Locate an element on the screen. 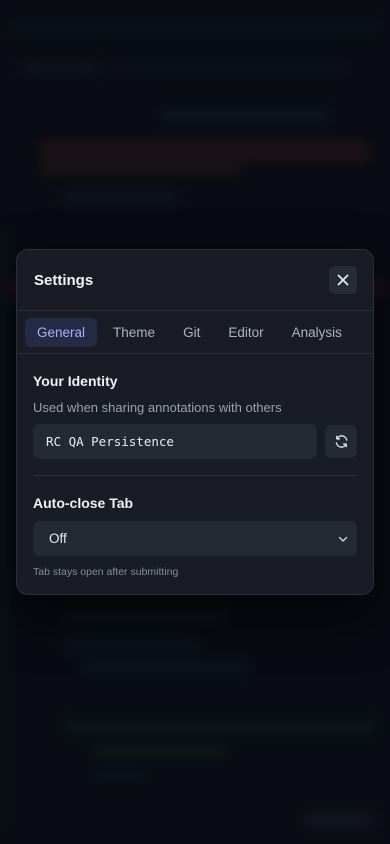  modal-header: Settings is located at coordinates (195, 280).